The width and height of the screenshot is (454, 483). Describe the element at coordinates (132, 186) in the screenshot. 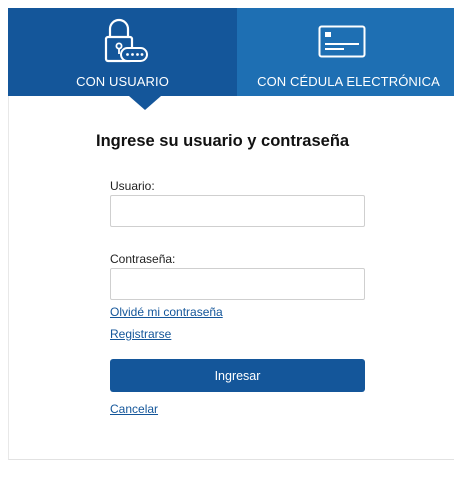

I see `username-label: Usuario:` at that location.